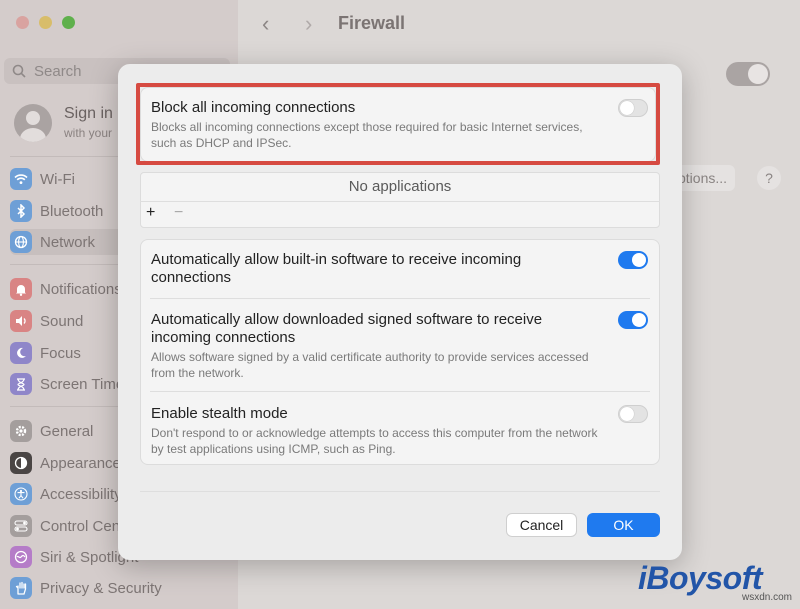  What do you see at coordinates (101, 588) in the screenshot?
I see `sidebar-item-label: Privacy & Security` at bounding box center [101, 588].